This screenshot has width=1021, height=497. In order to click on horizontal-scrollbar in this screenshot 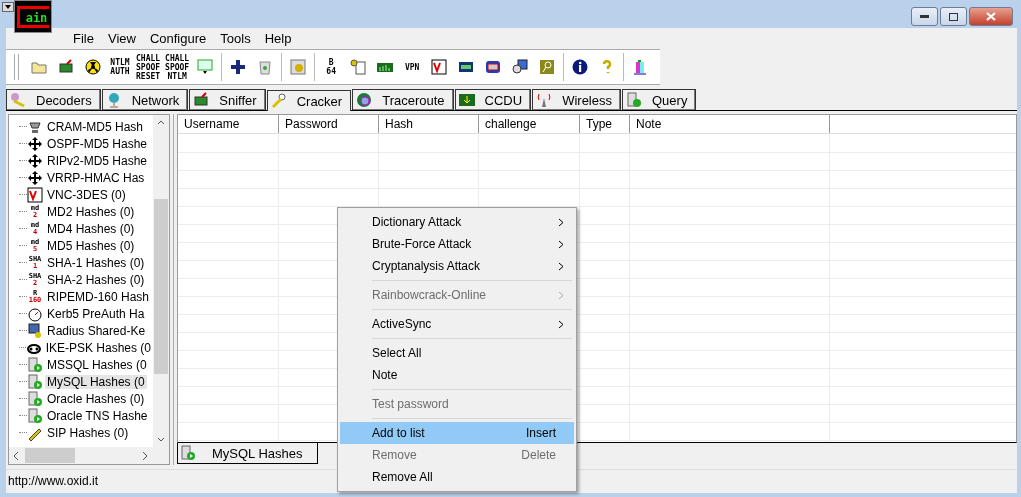, I will do `click(89, 455)`.